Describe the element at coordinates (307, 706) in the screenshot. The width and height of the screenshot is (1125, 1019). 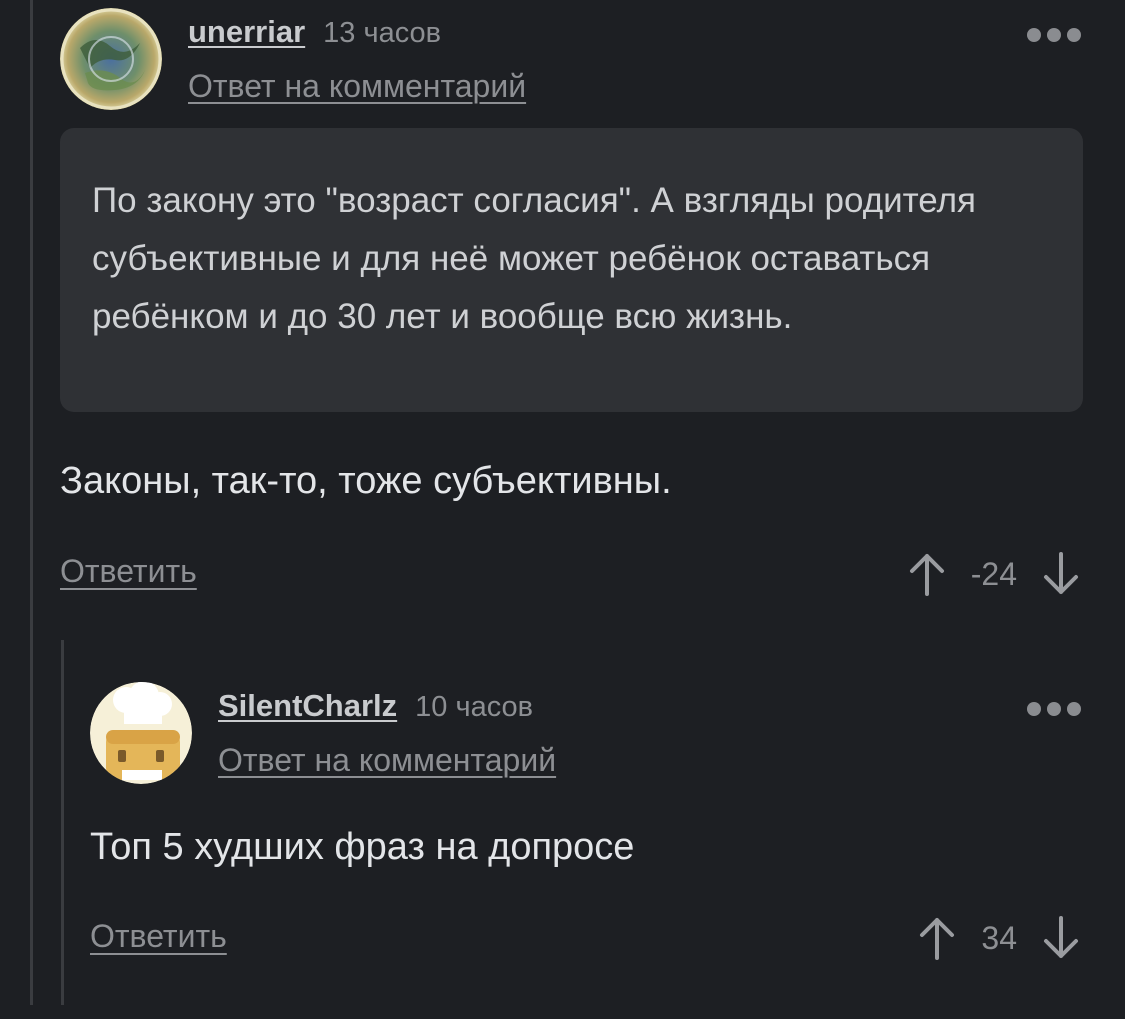
I see `username: SilentCharlz` at that location.